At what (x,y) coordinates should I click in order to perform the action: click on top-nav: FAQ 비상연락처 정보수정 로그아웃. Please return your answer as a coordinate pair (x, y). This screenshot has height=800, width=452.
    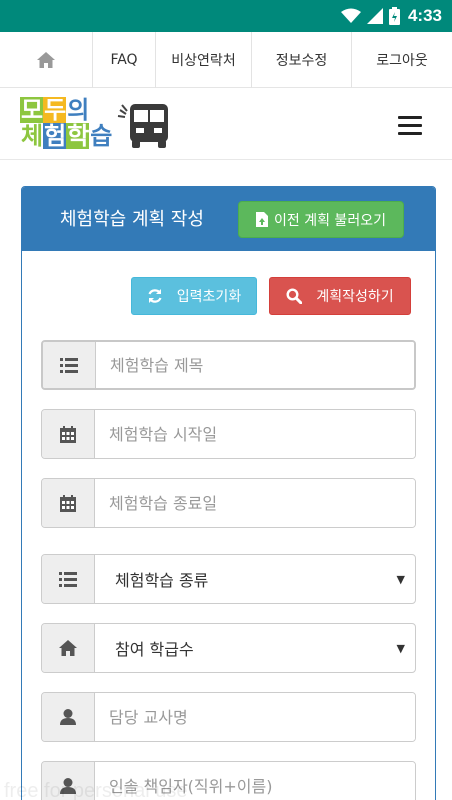
    Looking at the image, I should click on (226, 60).